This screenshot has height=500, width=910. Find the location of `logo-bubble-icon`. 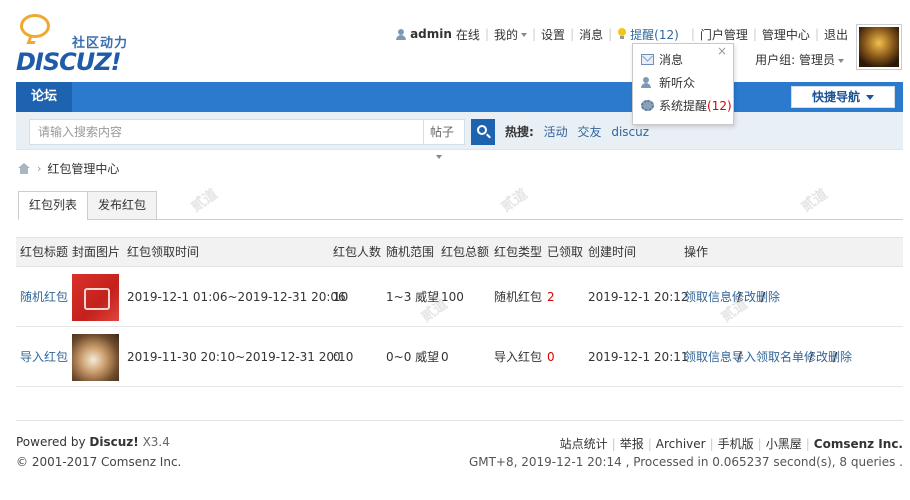

logo-bubble-icon is located at coordinates (35, 26).